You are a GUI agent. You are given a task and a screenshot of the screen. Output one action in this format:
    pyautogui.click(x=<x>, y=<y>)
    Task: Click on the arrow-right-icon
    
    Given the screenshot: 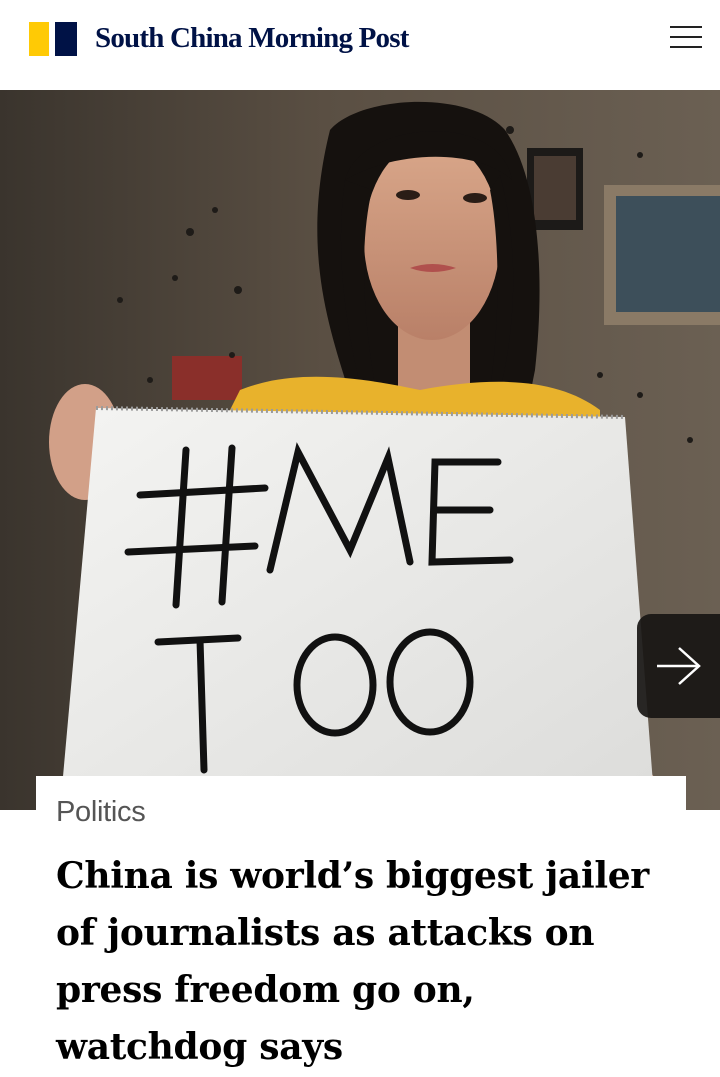 What is the action you would take?
    pyautogui.click(x=679, y=666)
    